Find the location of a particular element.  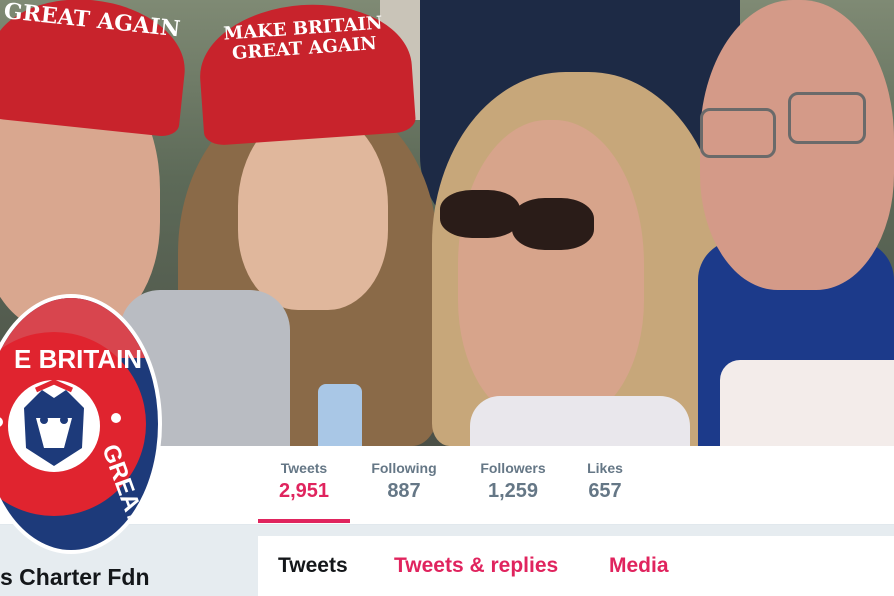

person-right-face is located at coordinates (551, 270).